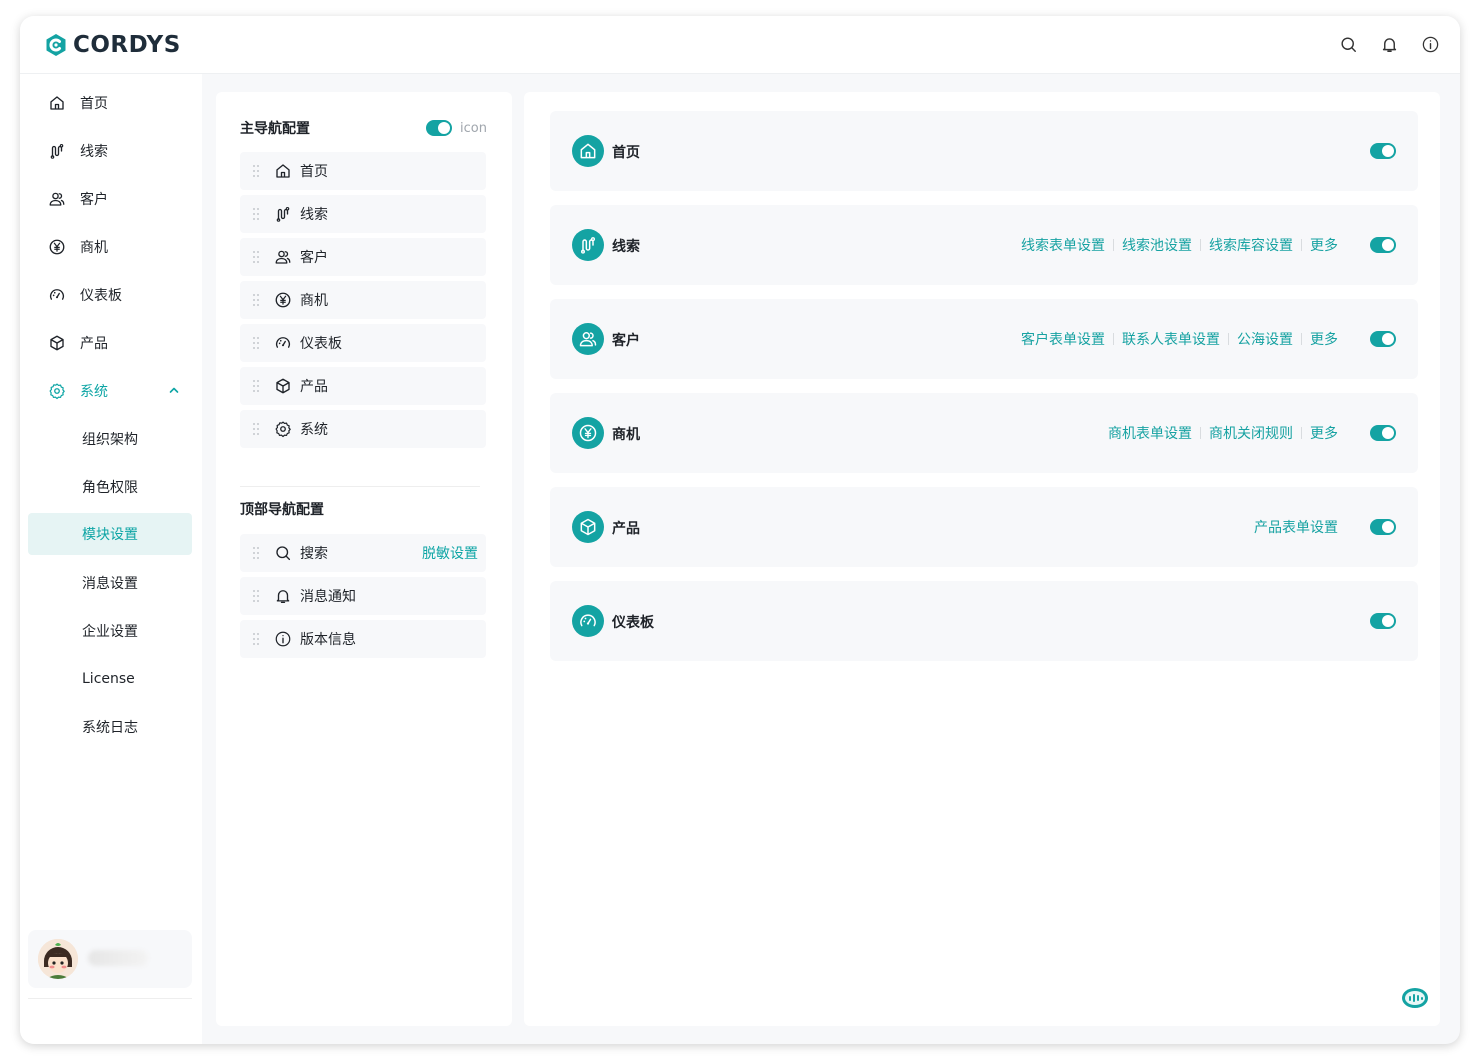 Image resolution: width=1478 pixels, height=1062 pixels. What do you see at coordinates (363, 639) in the screenshot?
I see `top-nav-row-version: 版本信息` at bounding box center [363, 639].